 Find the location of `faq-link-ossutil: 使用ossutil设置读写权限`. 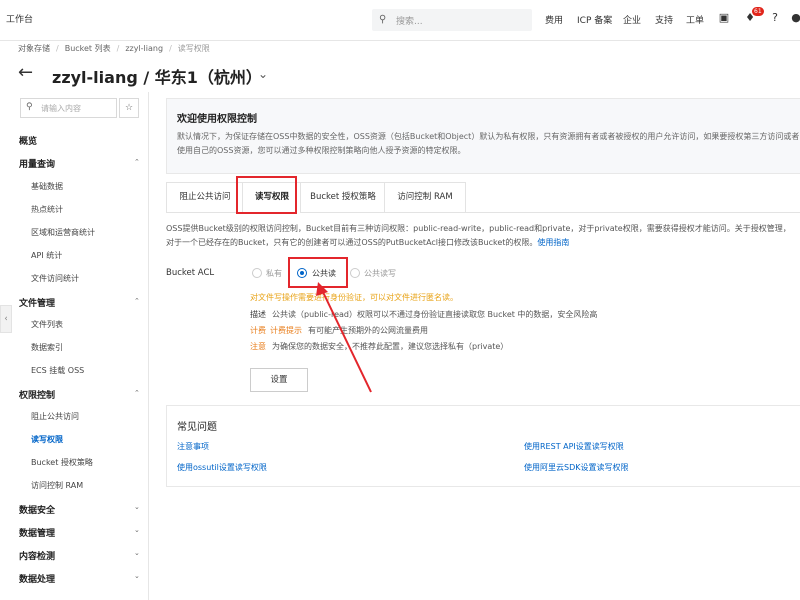

faq-link-ossutil: 使用ossutil设置读写权限 is located at coordinates (222, 467).